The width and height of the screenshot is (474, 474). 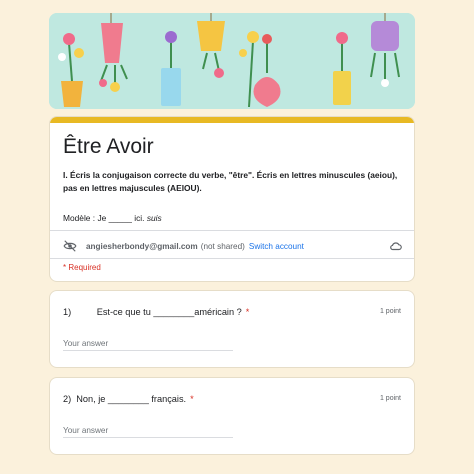 I want to click on theme-accent-bar, so click(x=232, y=120).